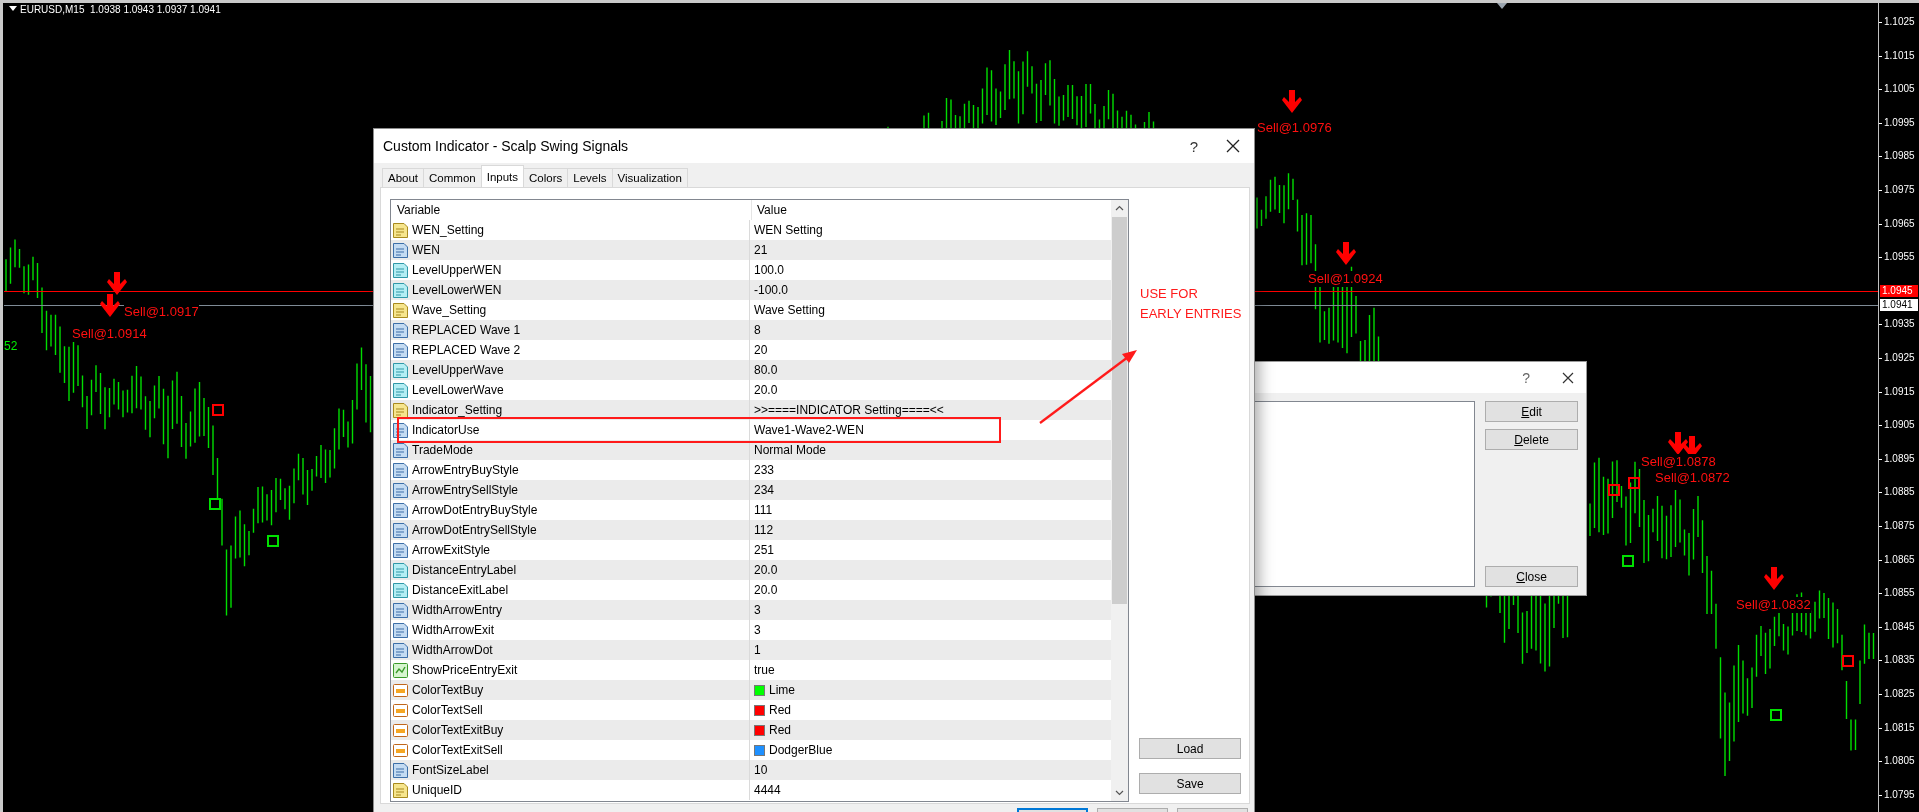 The width and height of the screenshot is (1919, 812). Describe the element at coordinates (1692, 478) in the screenshot. I see `signal-label: Sell@1.0872` at that location.